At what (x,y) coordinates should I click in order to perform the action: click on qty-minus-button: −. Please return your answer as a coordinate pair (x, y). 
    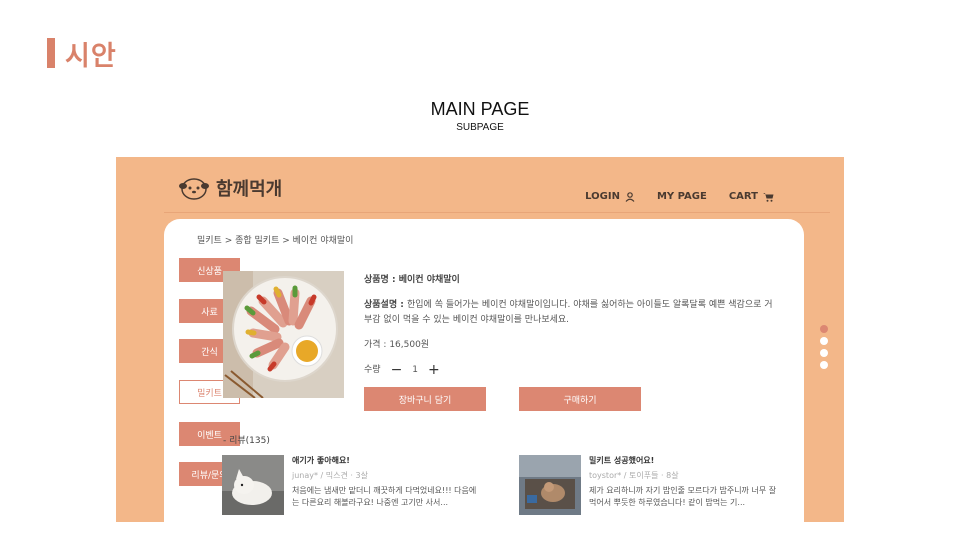
    Looking at the image, I should click on (397, 370).